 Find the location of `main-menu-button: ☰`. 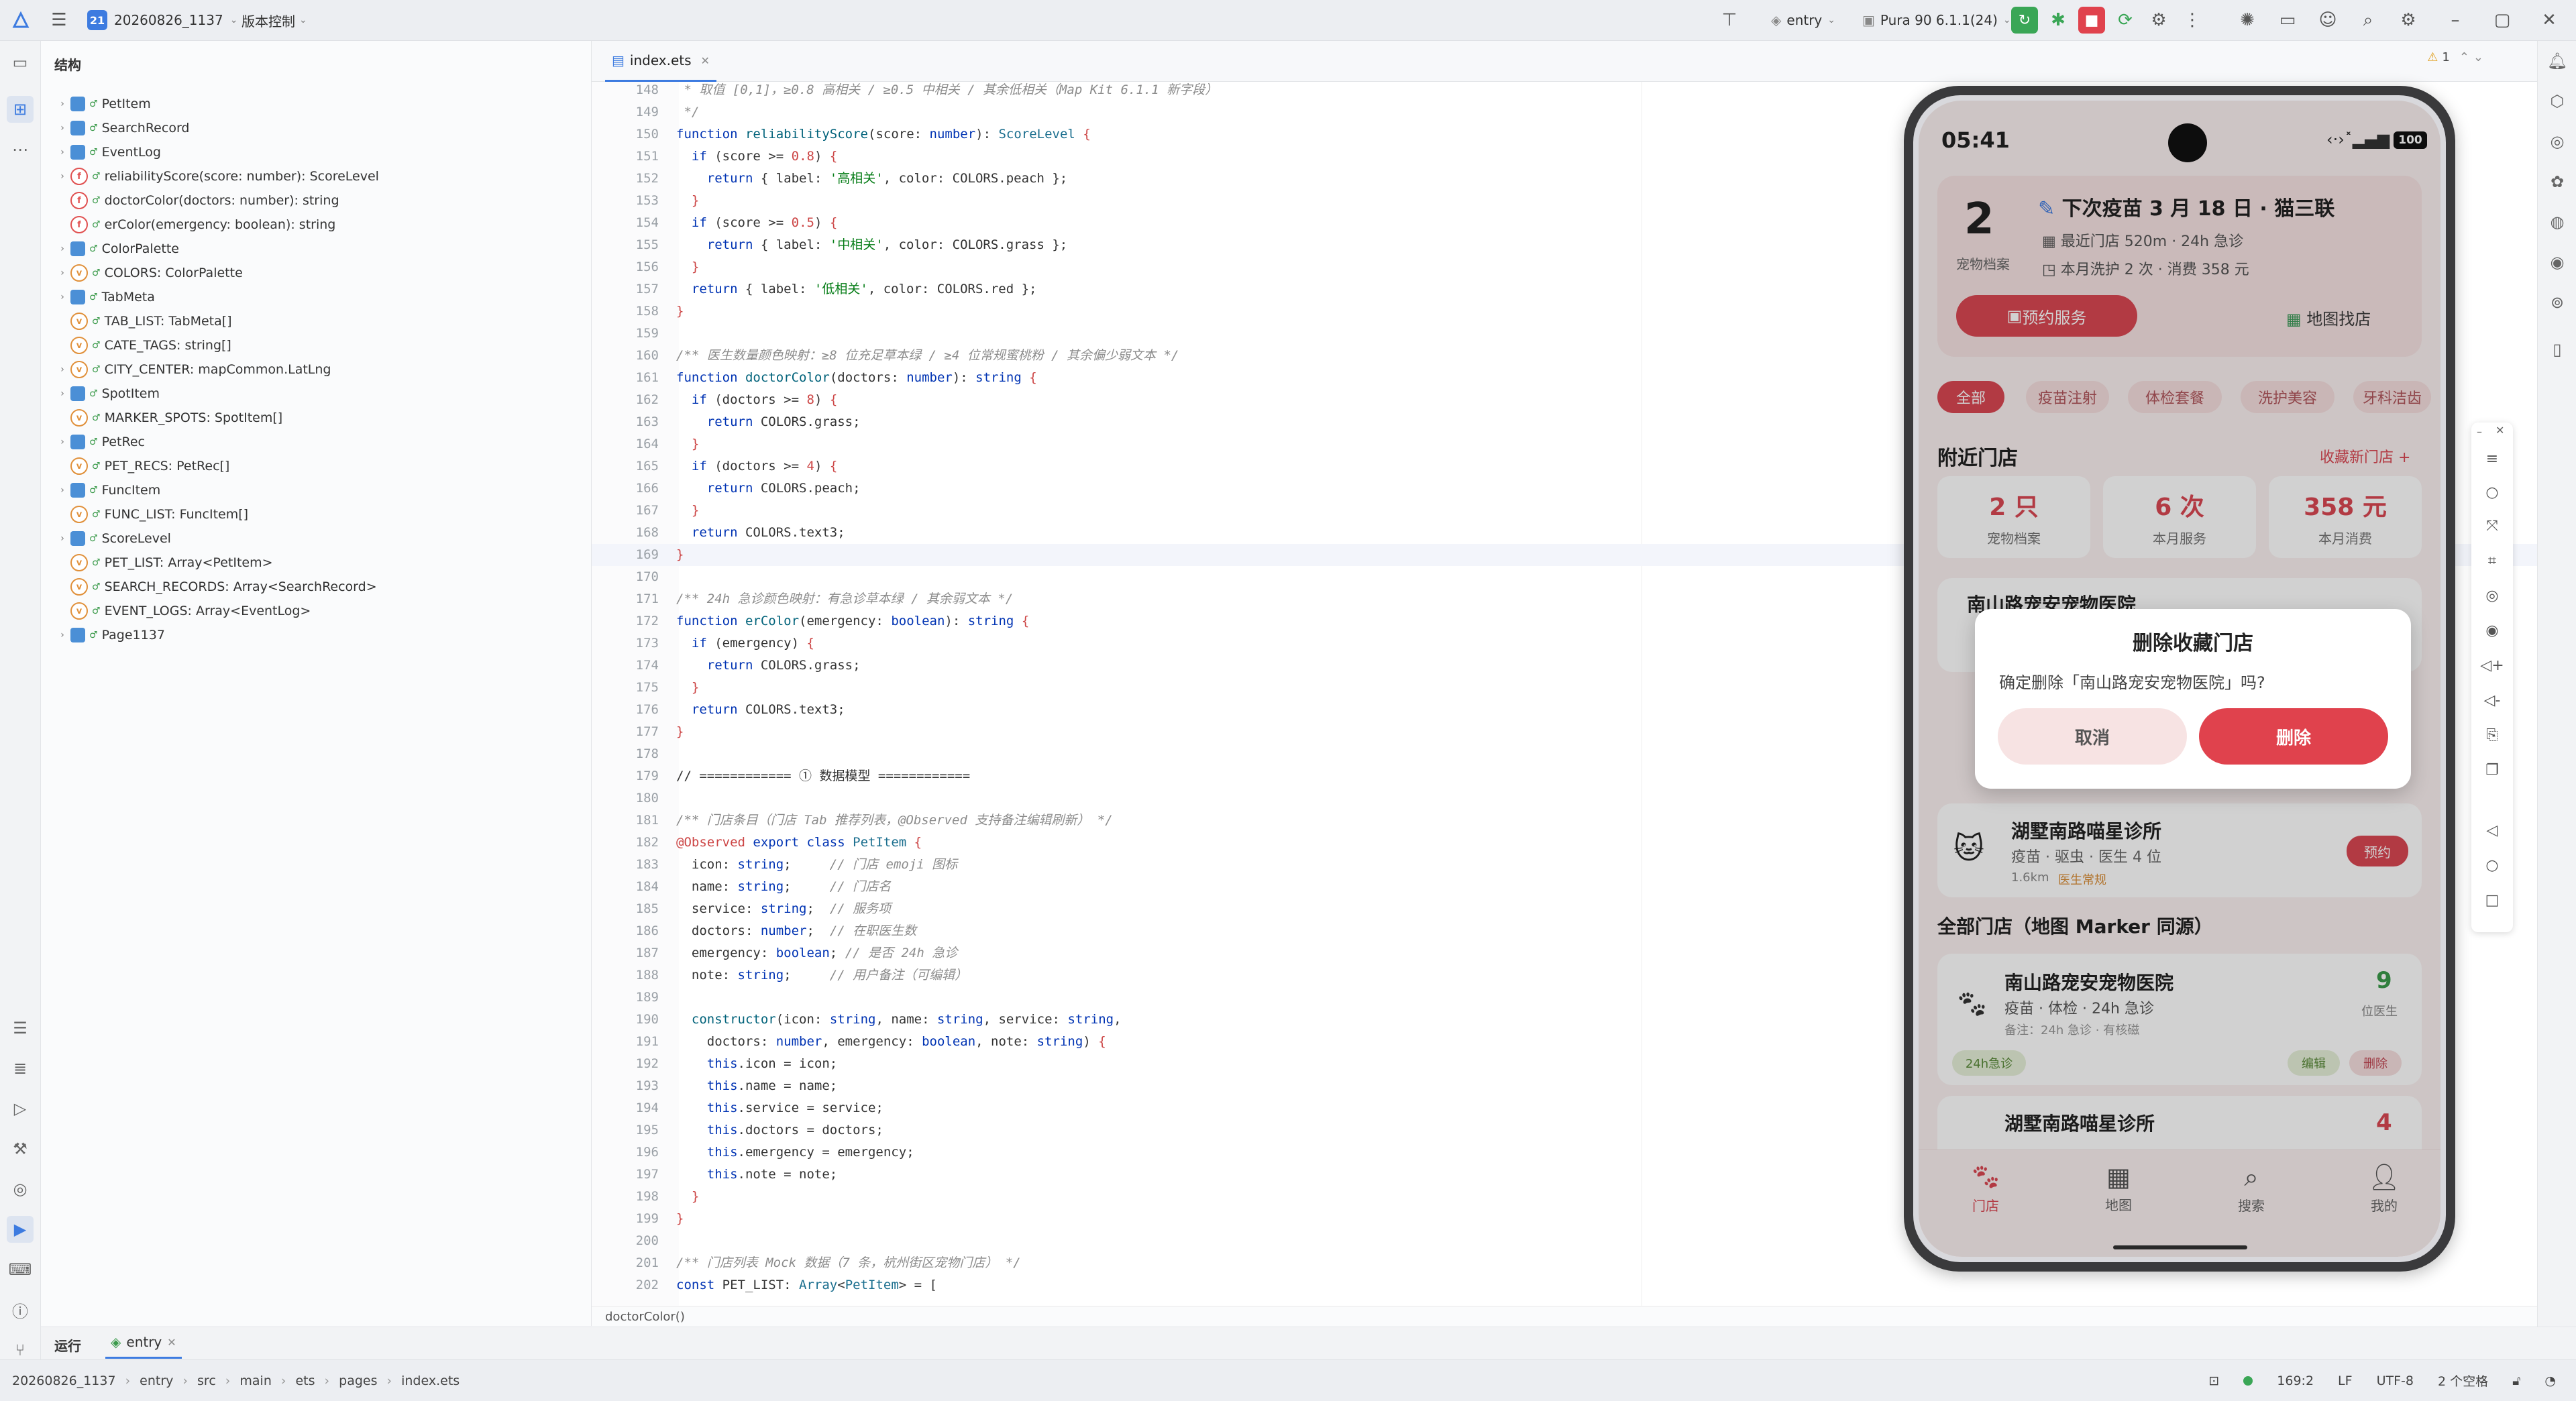

main-menu-button: ☰ is located at coordinates (59, 20).